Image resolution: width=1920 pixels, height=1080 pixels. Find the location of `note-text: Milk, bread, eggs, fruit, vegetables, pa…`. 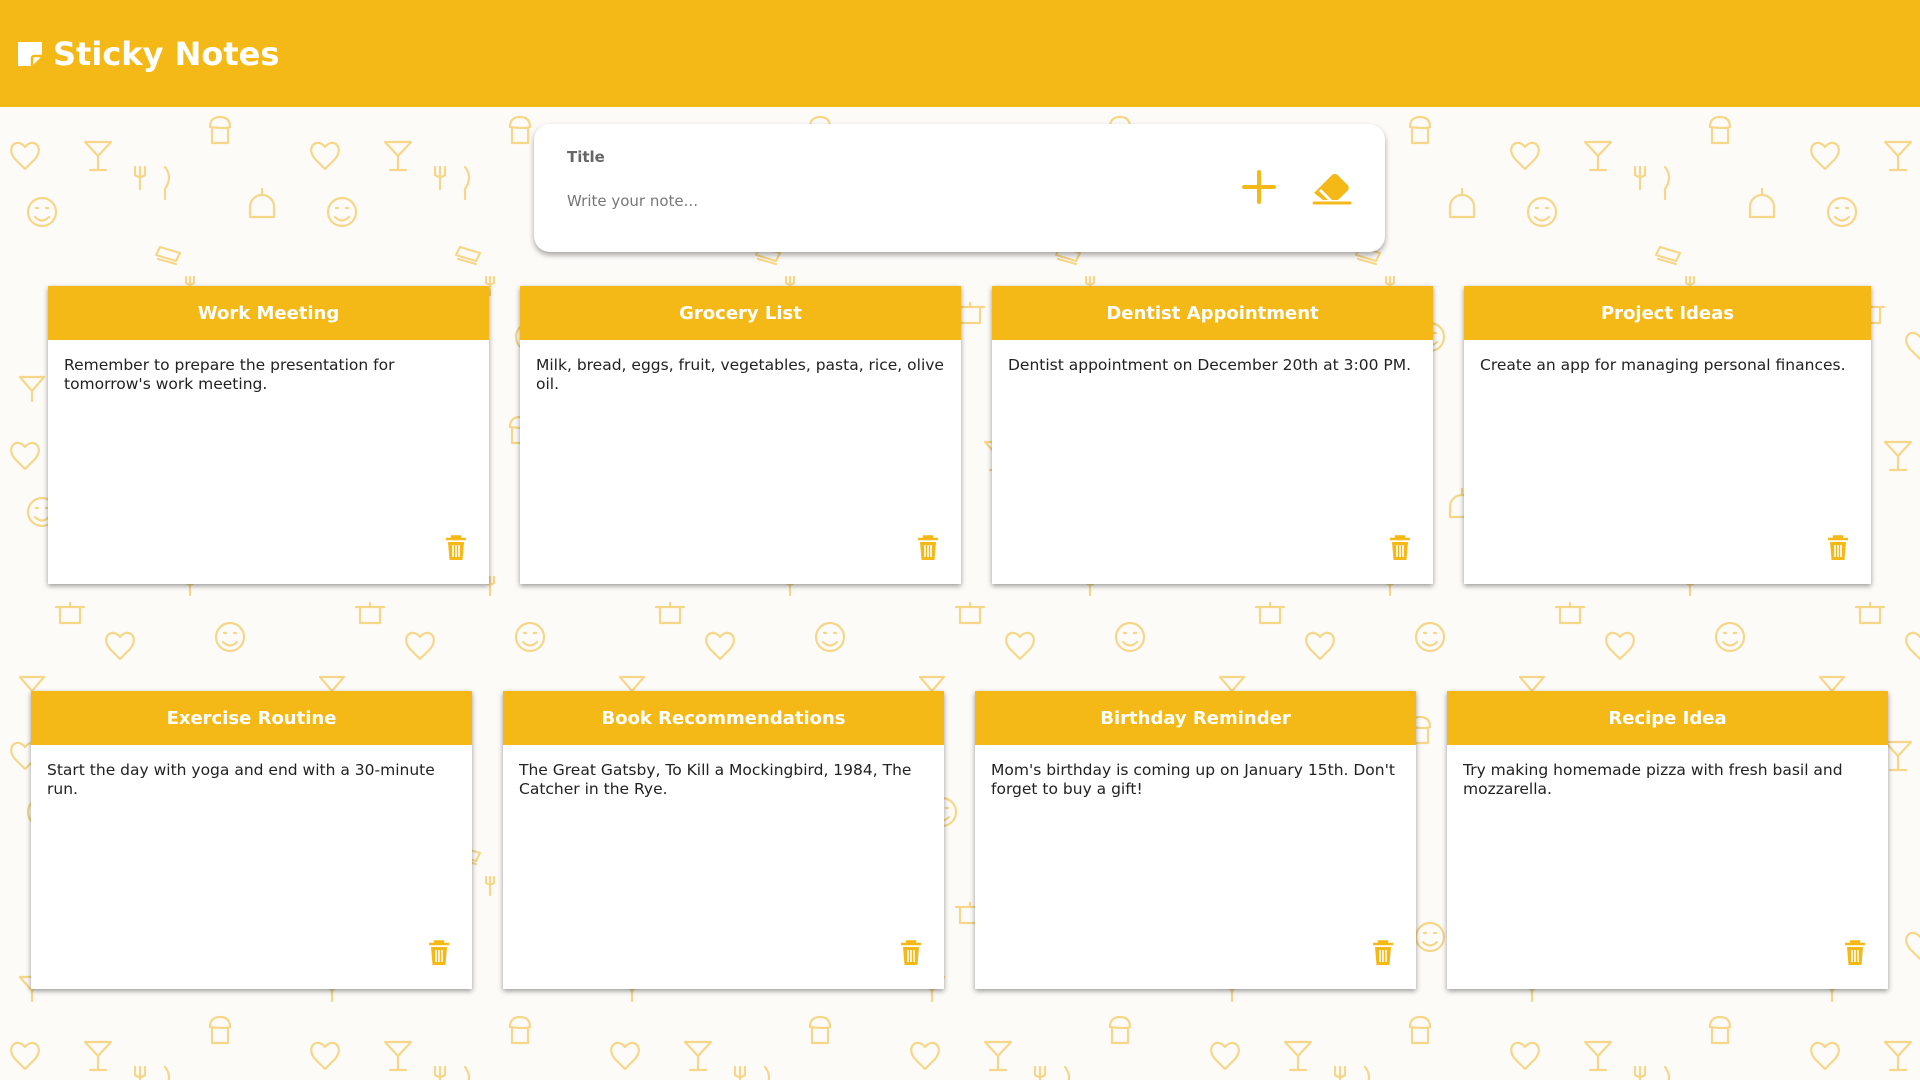

note-text: Milk, bread, eggs, fruit, vegetables, pa… is located at coordinates (740, 374).